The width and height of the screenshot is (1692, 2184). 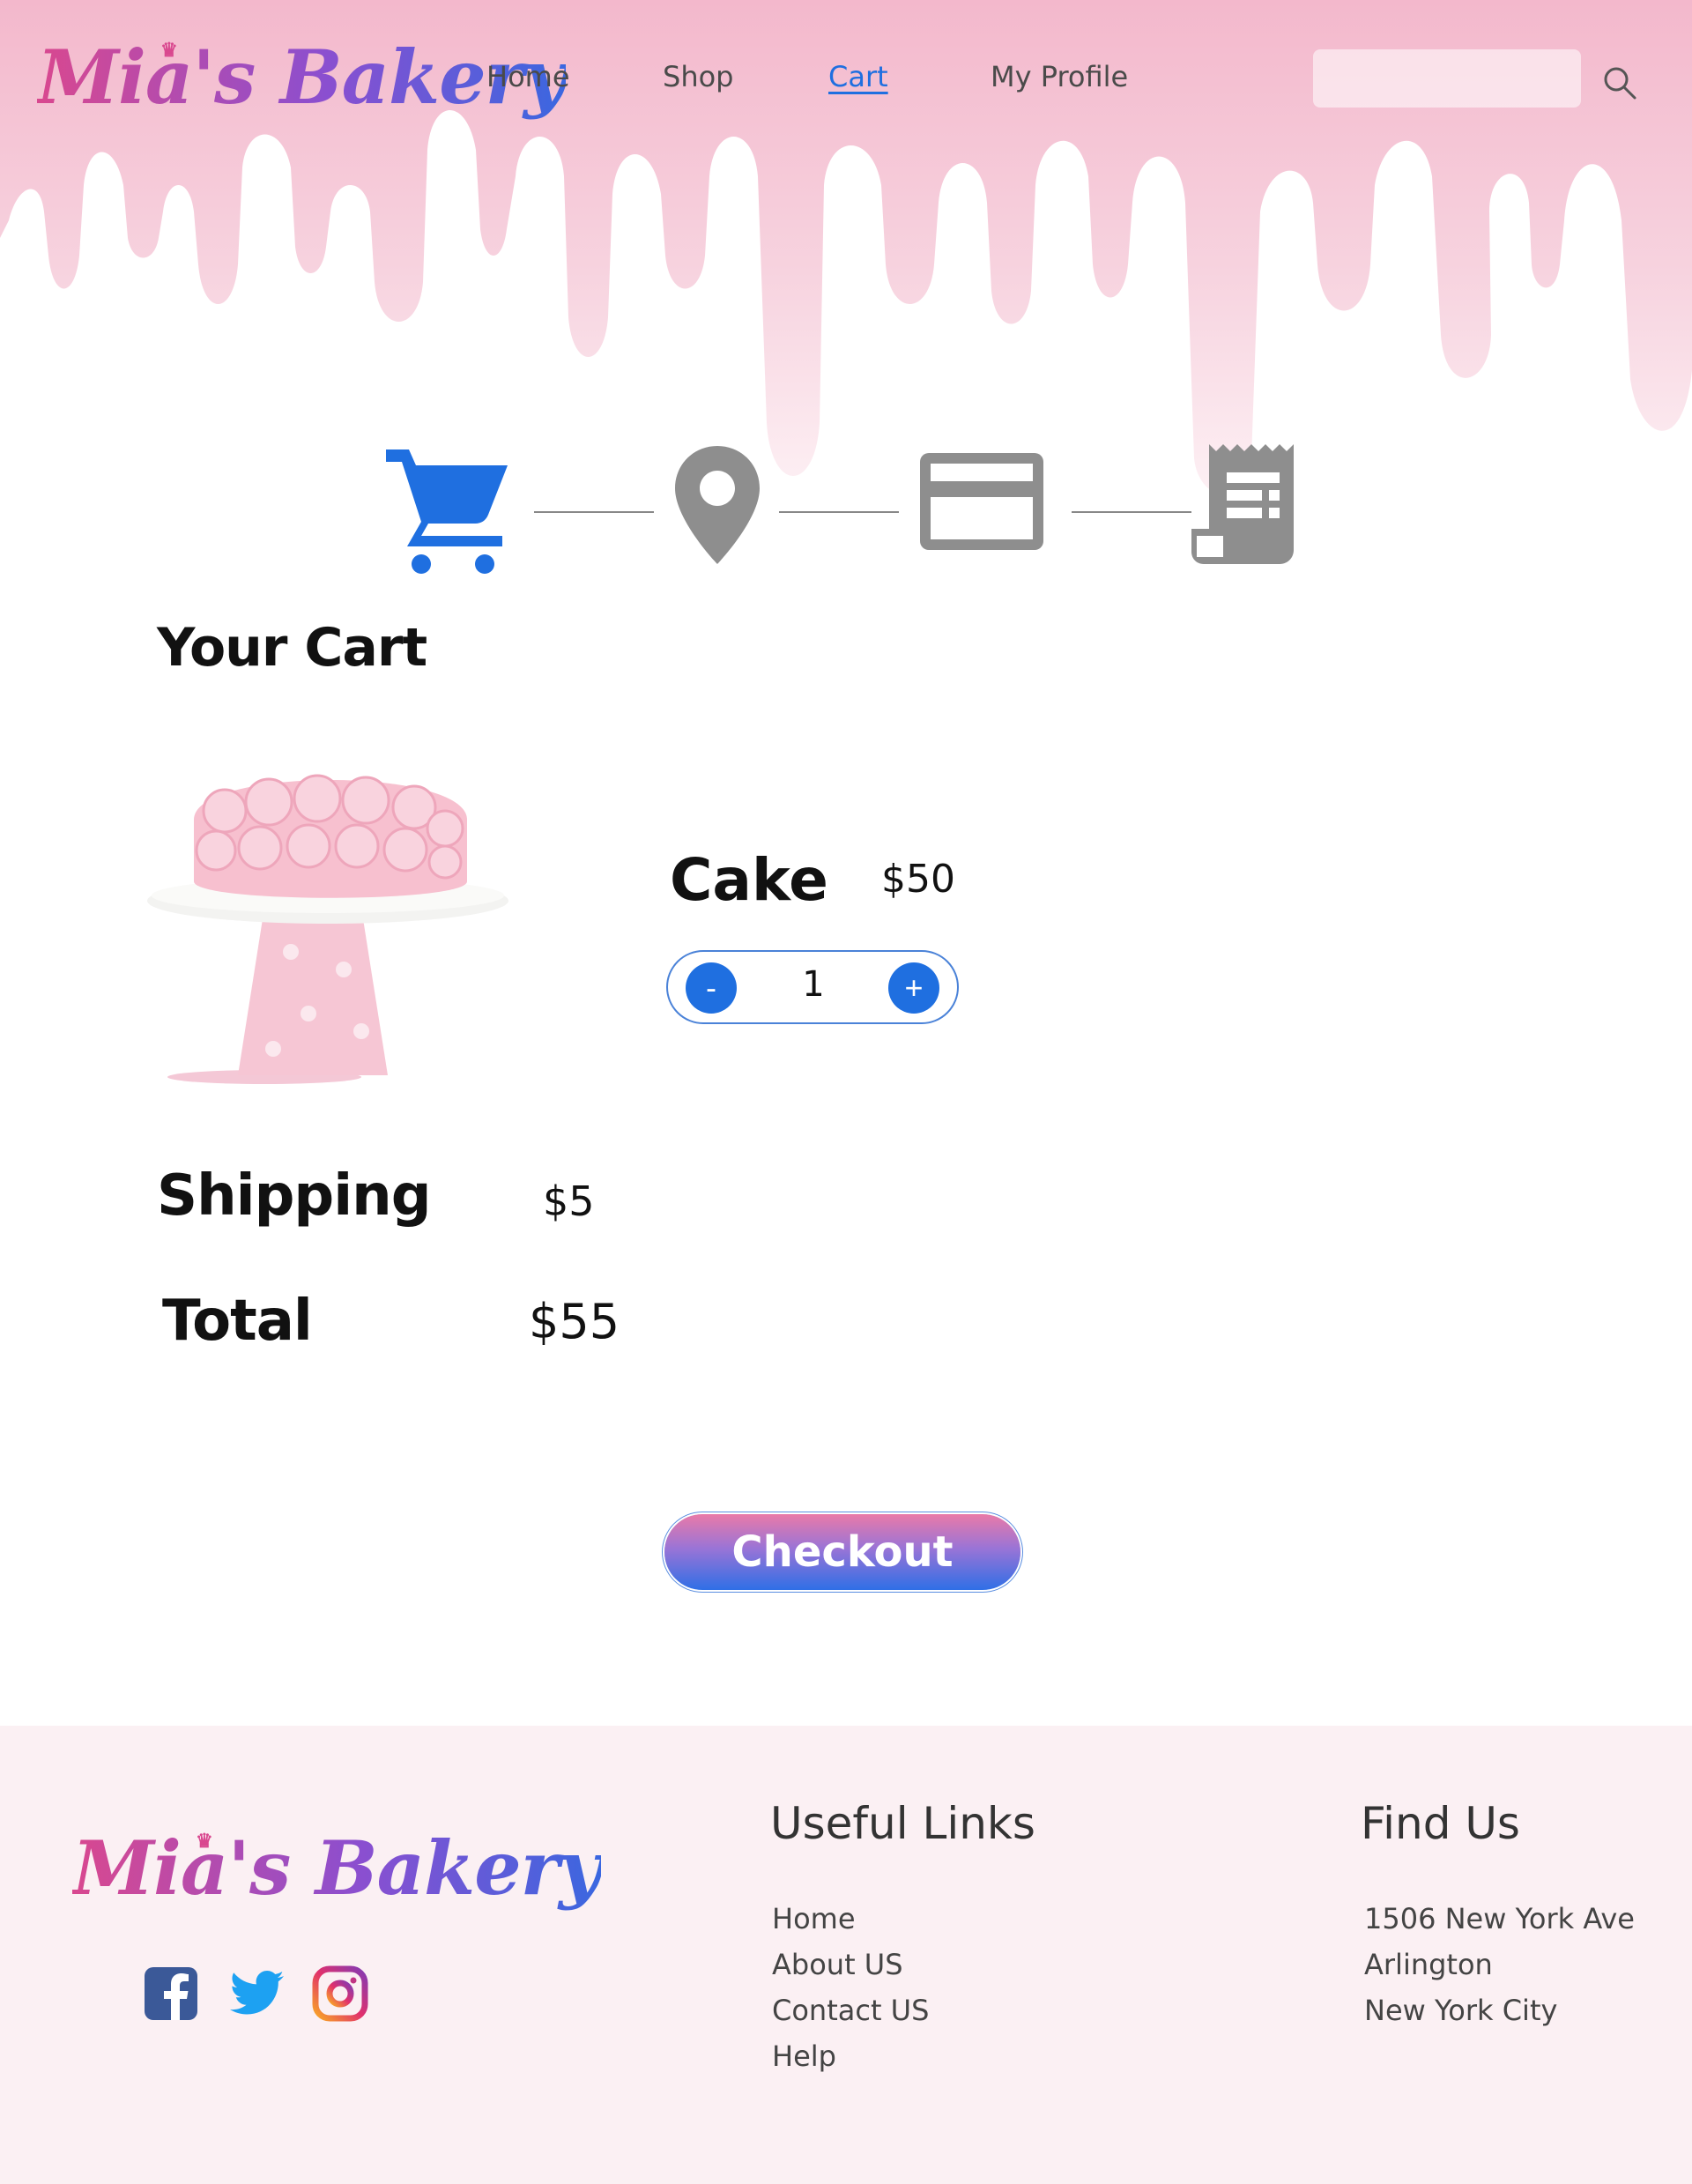 What do you see at coordinates (711, 988) in the screenshot?
I see `decrease-quantity-button: -` at bounding box center [711, 988].